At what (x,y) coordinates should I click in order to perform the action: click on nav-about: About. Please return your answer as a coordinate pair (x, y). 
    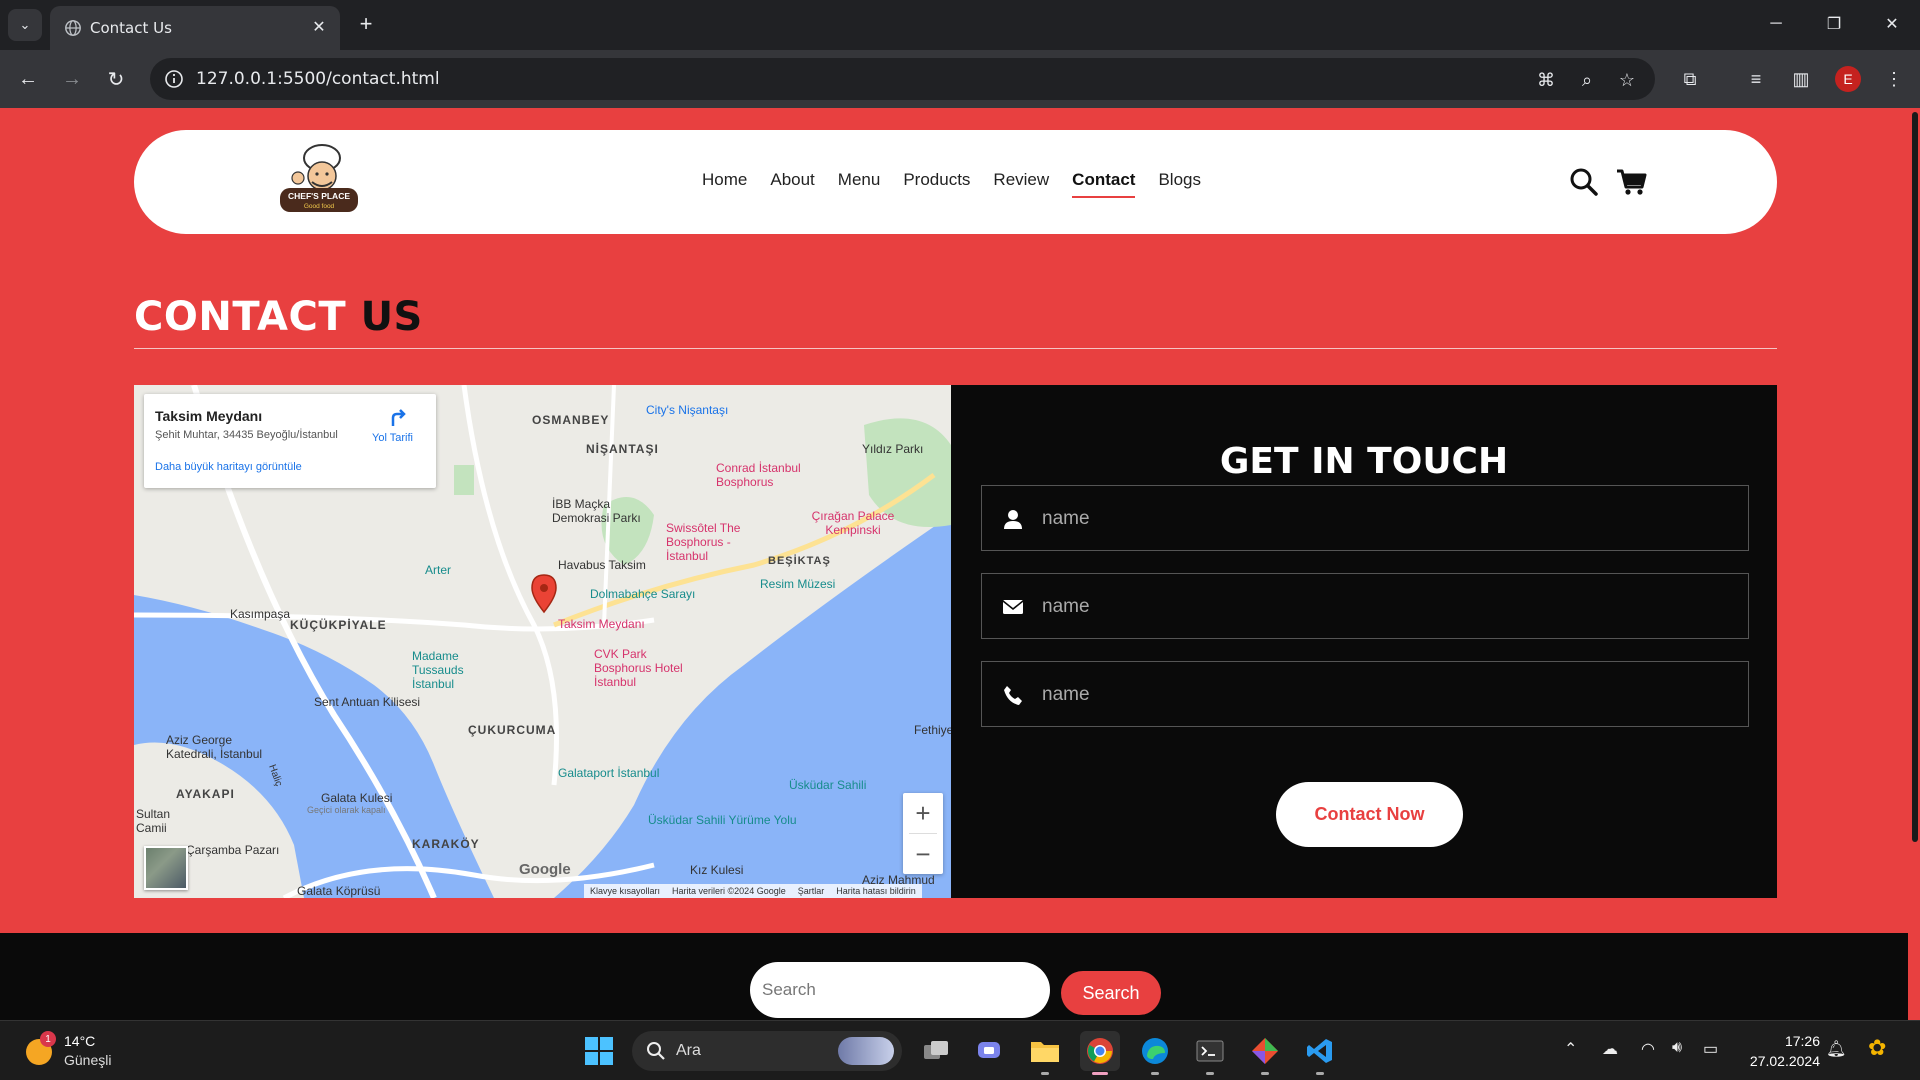
    Looking at the image, I should click on (792, 182).